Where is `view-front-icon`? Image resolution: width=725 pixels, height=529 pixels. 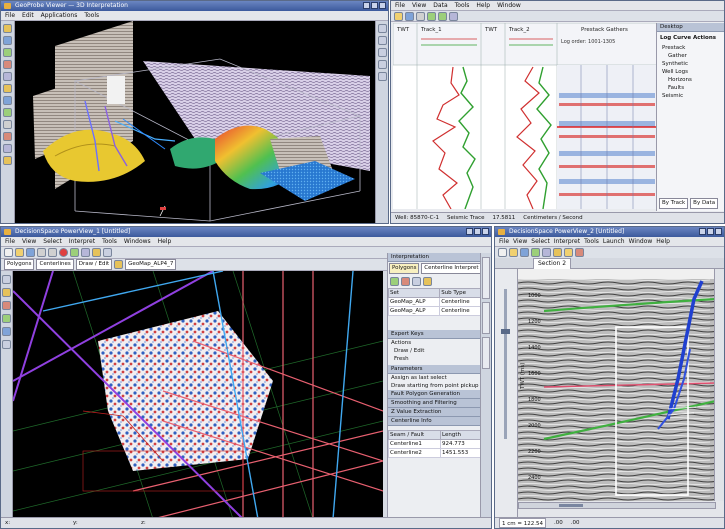
view-front-icon is located at coordinates (382, 40).